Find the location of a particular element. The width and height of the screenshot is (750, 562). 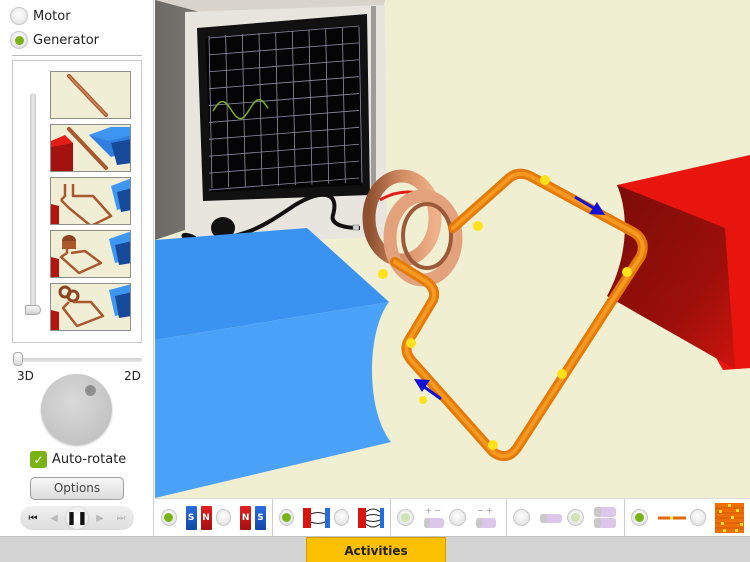

north-magnet is located at coordinates (678, 262).